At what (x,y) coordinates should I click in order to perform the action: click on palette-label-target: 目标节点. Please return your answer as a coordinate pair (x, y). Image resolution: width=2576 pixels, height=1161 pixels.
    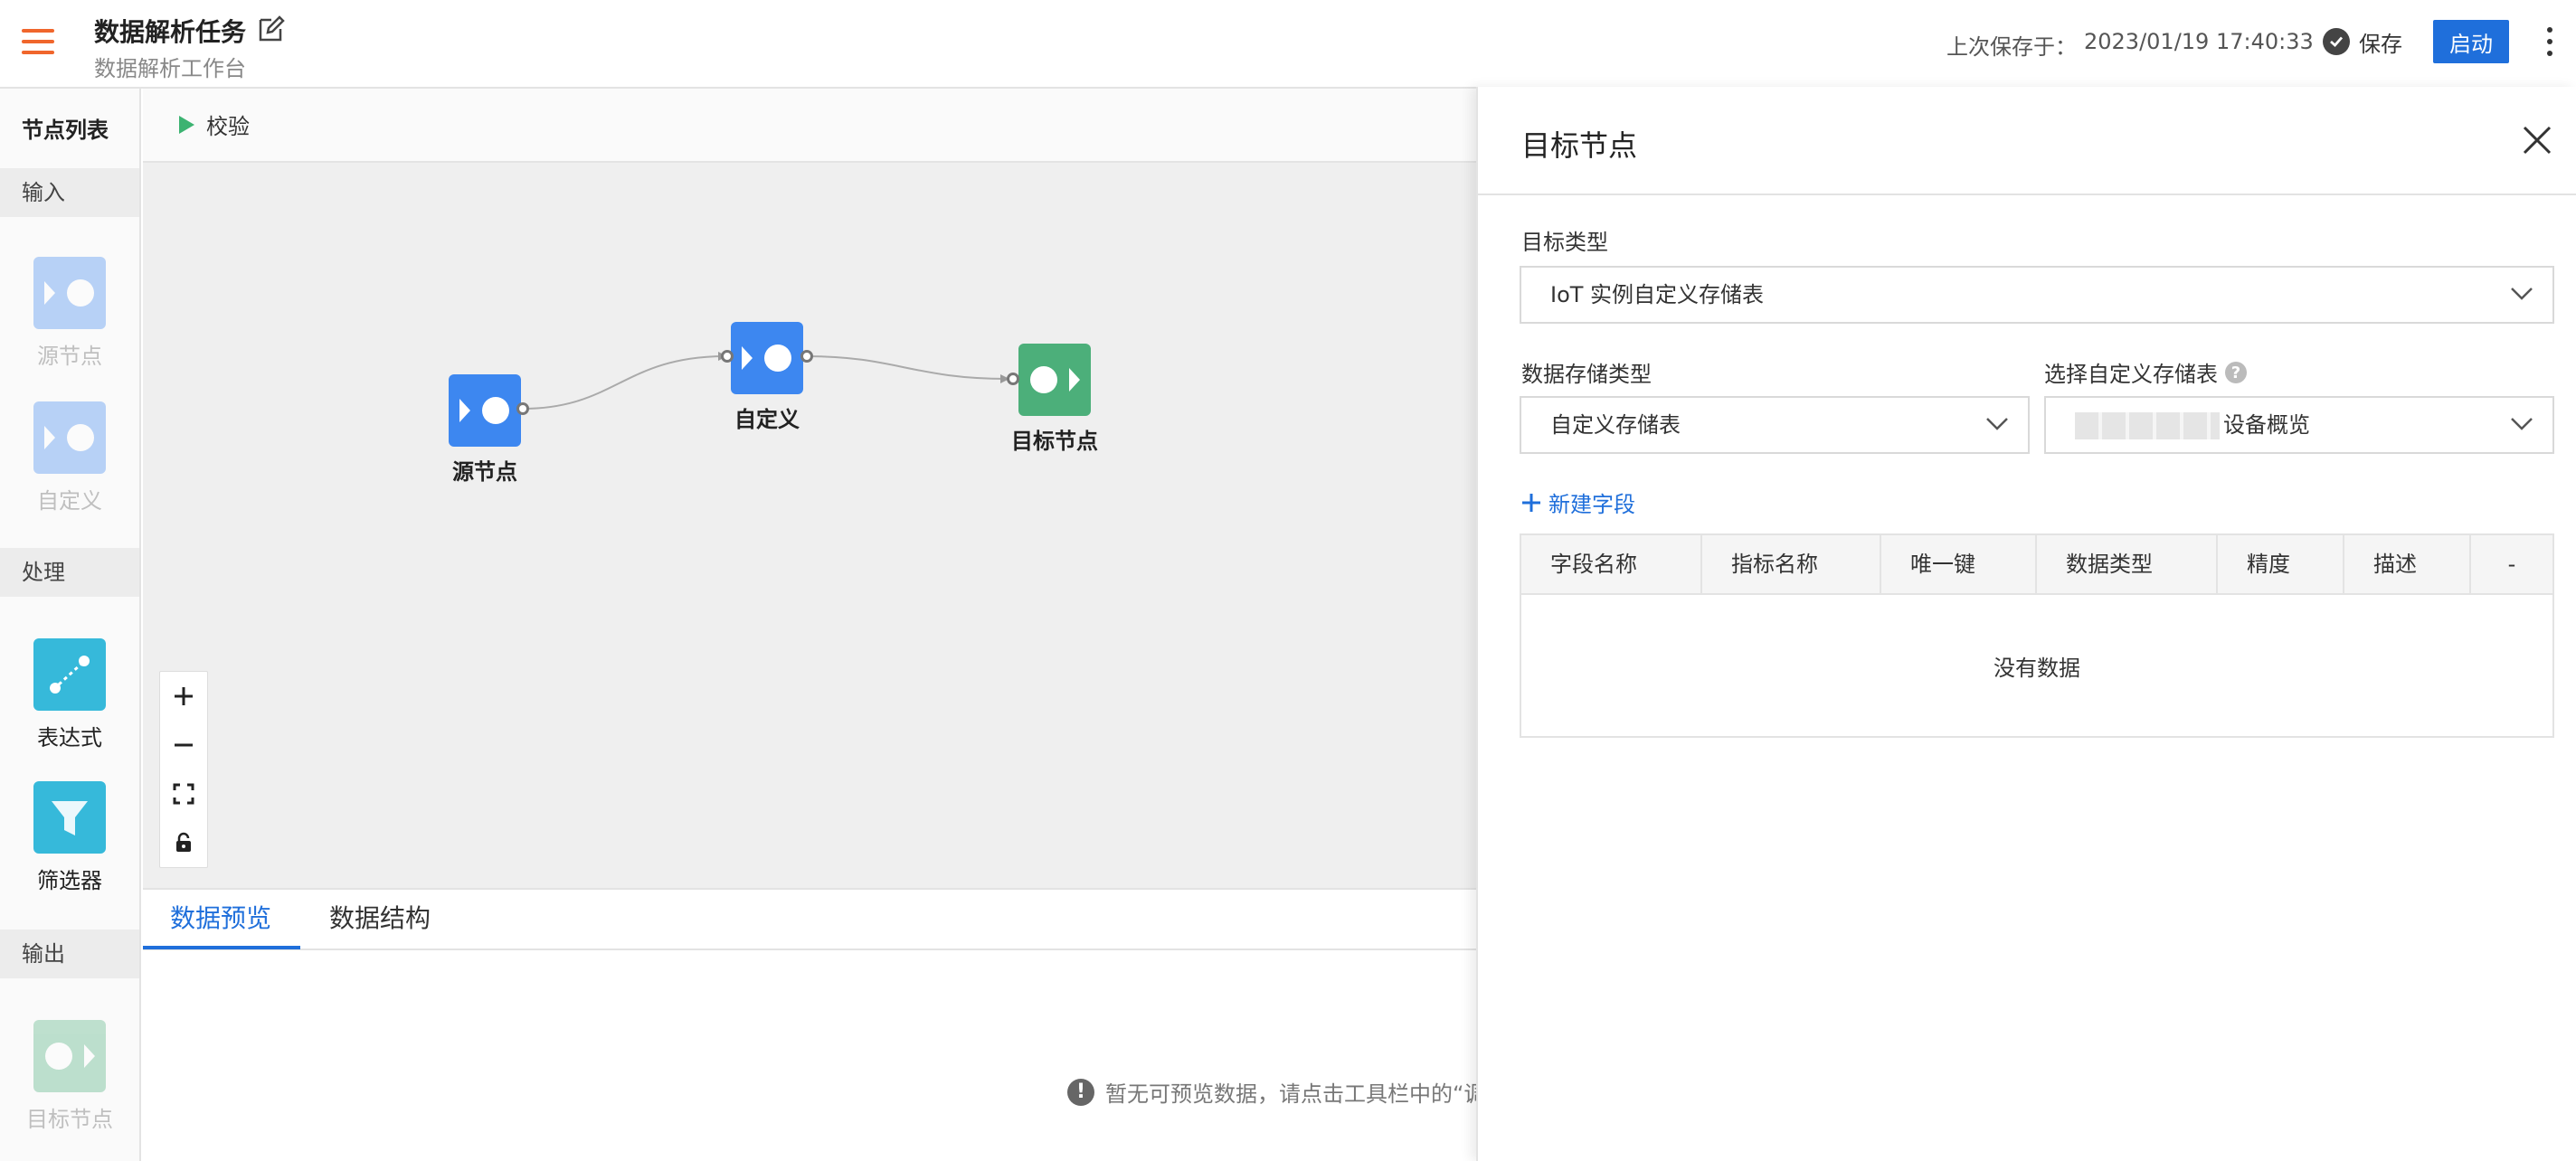
    Looking at the image, I should click on (70, 1119).